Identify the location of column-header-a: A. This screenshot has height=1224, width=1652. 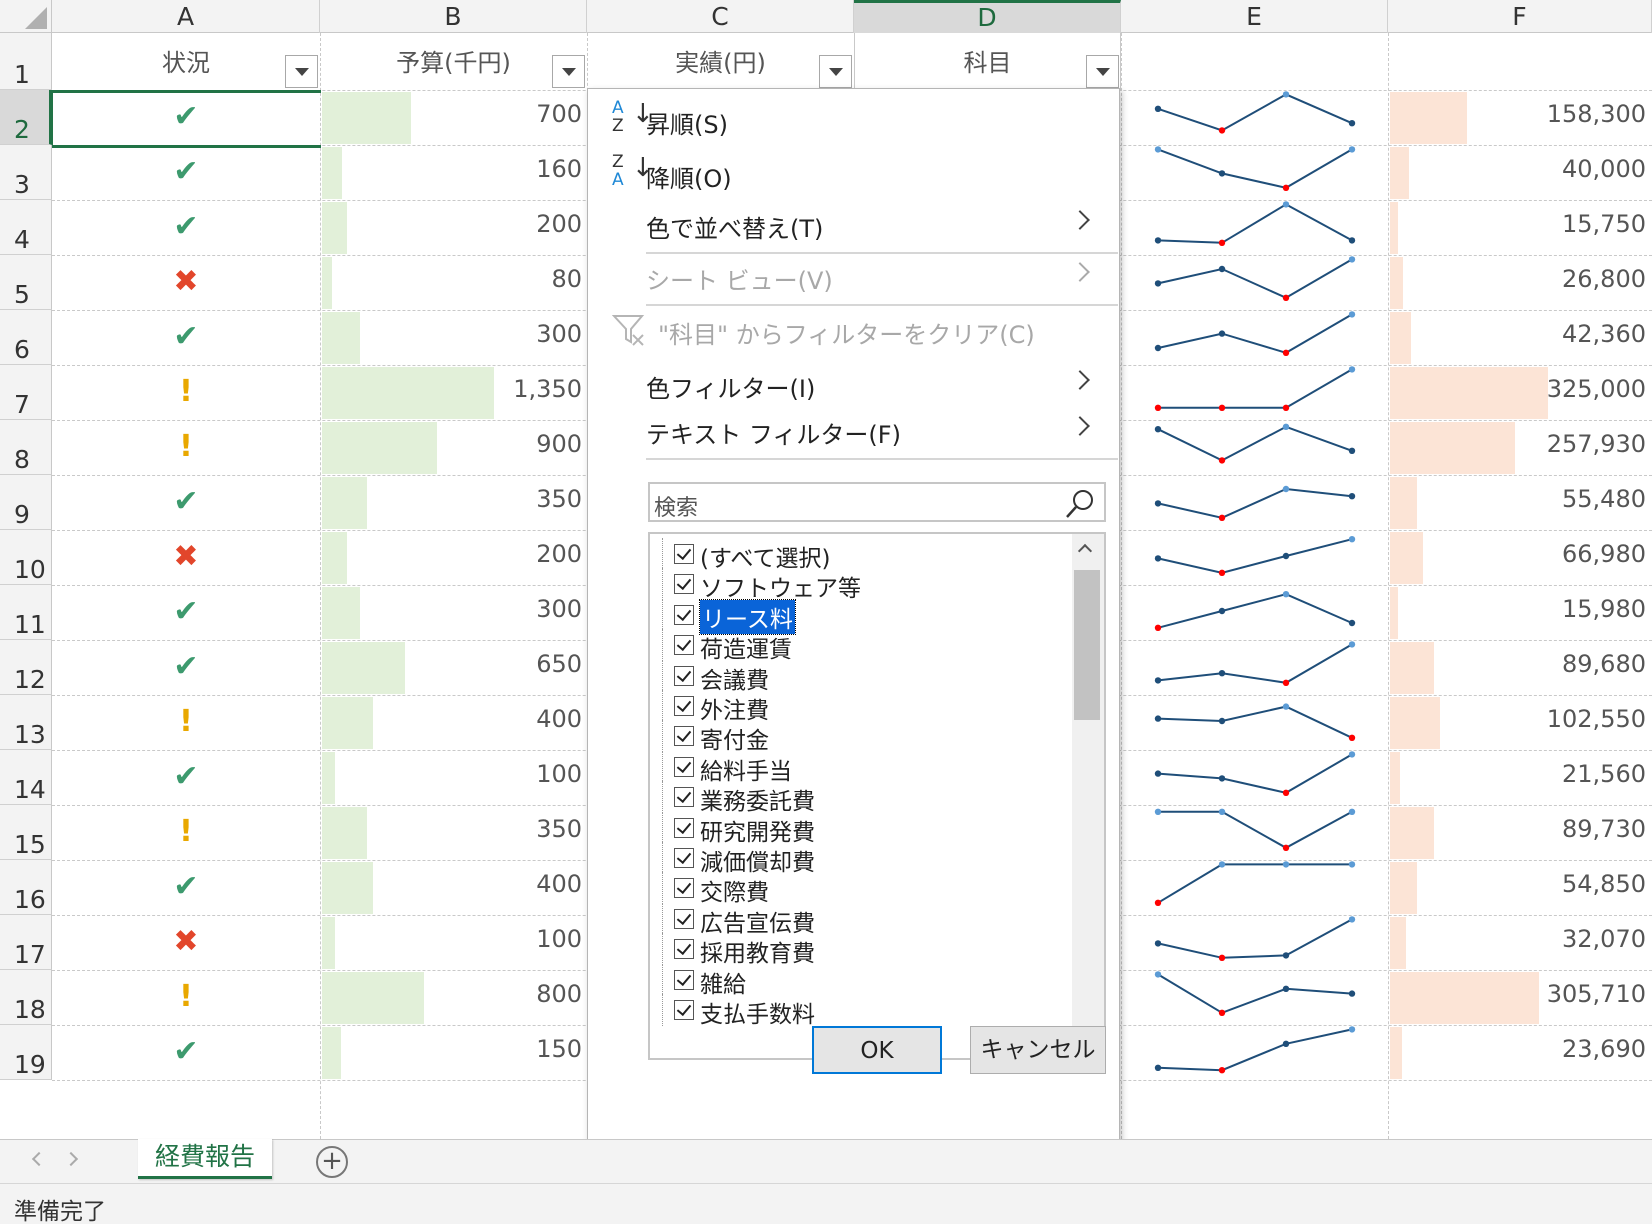
(186, 16).